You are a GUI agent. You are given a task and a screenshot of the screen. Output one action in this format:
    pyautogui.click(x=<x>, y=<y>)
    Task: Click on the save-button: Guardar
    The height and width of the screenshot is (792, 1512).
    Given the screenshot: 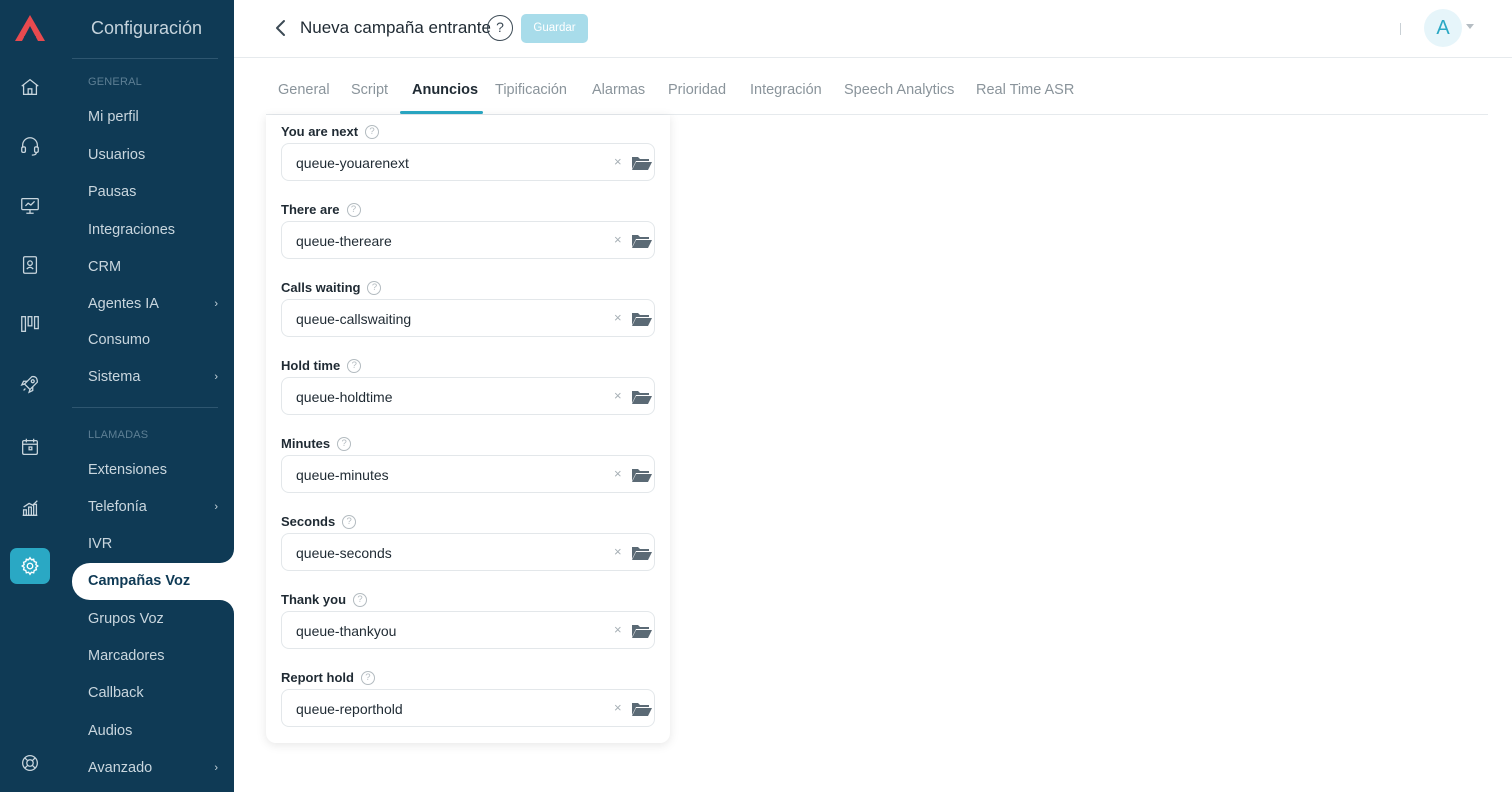 What is the action you would take?
    pyautogui.click(x=554, y=28)
    